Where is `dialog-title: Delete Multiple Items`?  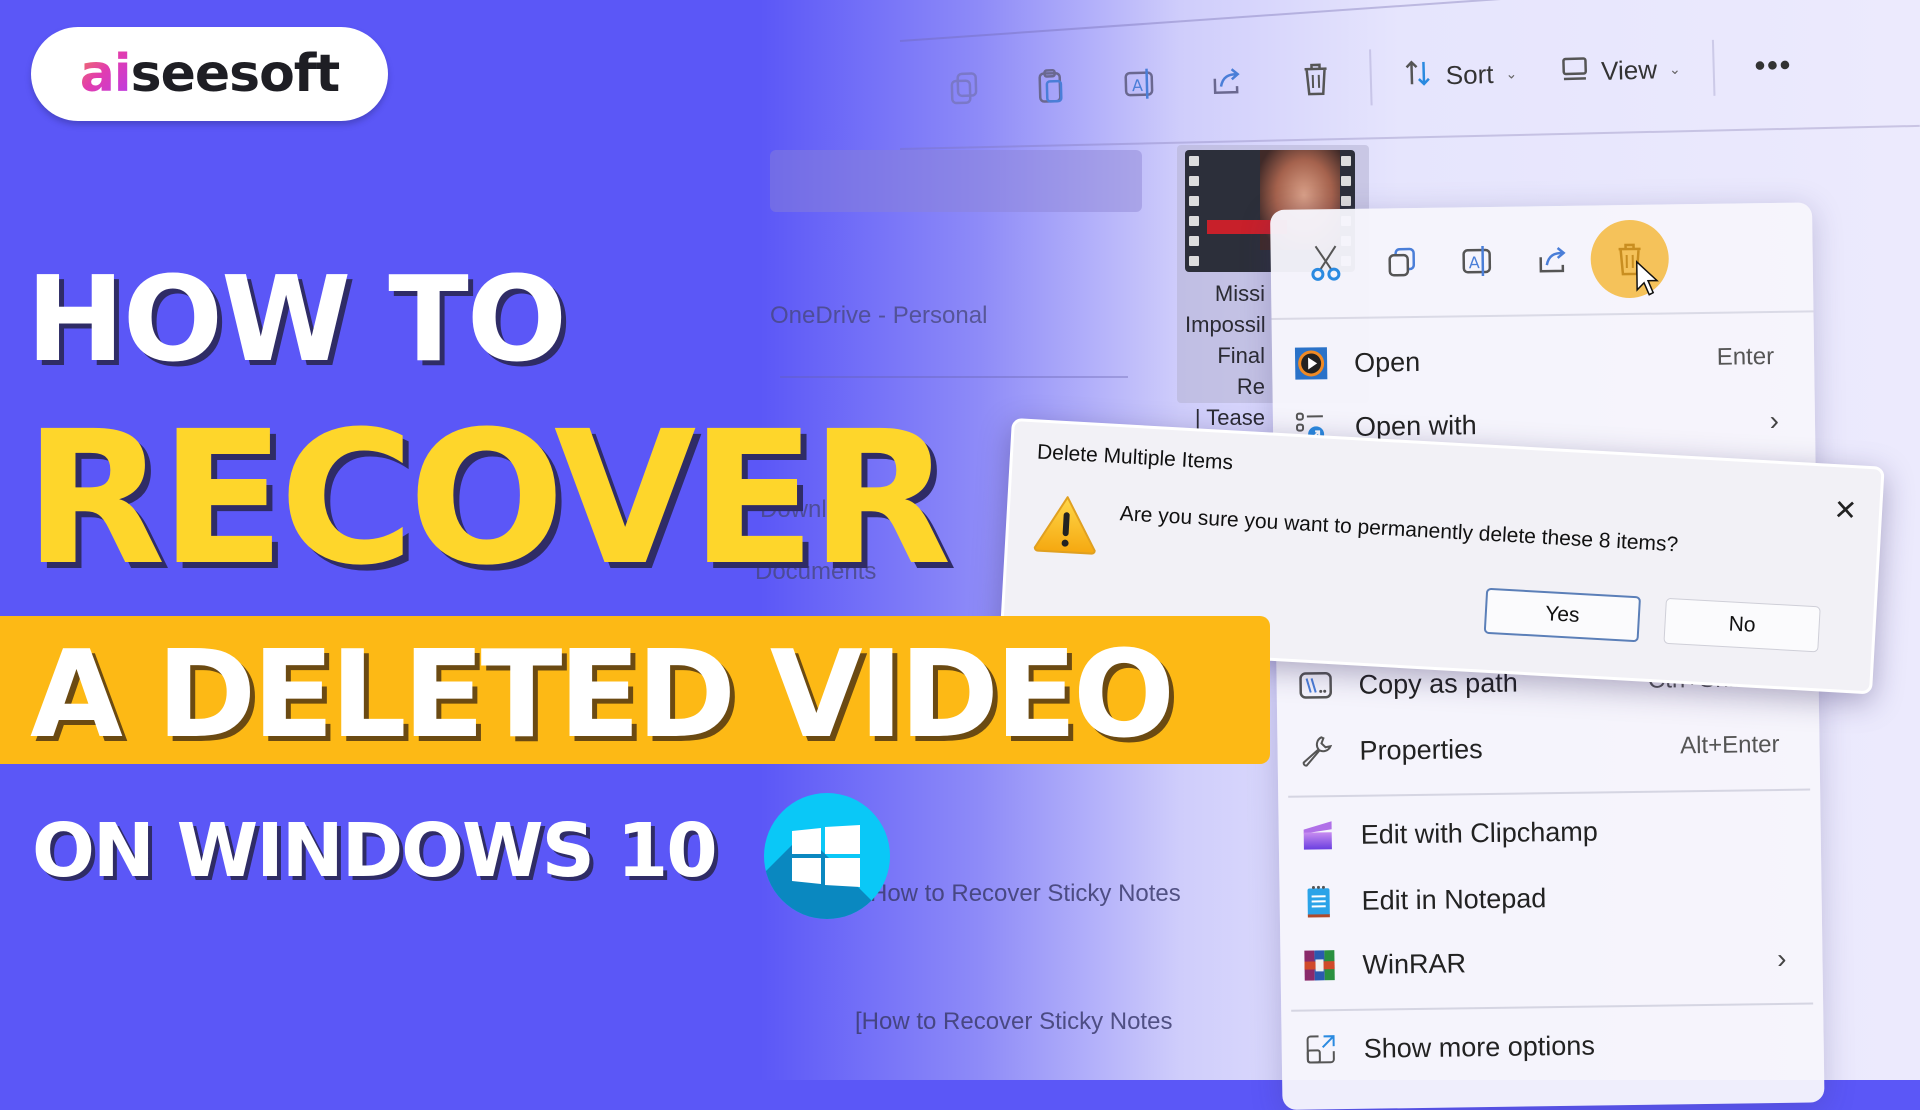
dialog-title: Delete Multiple Items is located at coordinates (1134, 457).